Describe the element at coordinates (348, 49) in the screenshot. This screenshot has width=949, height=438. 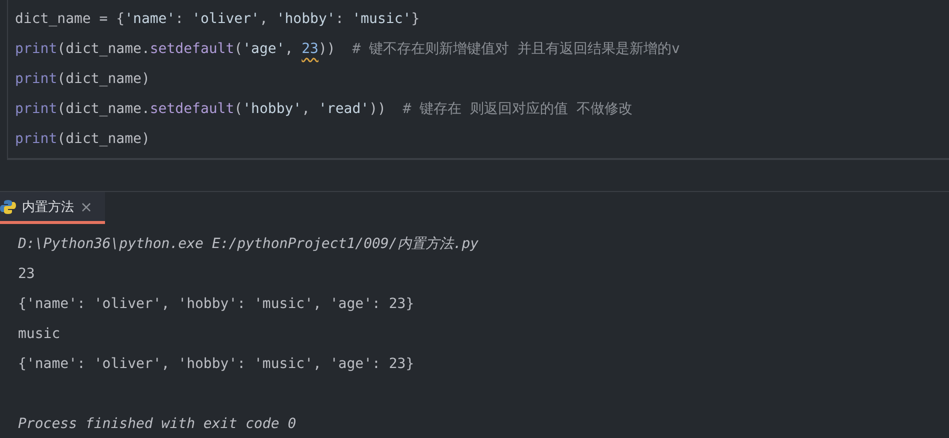
I see `code-line: print(dict_name.setdefault('age', 23)) # 键不存在则新增键值对 并且有返回结果是新增的v` at that location.